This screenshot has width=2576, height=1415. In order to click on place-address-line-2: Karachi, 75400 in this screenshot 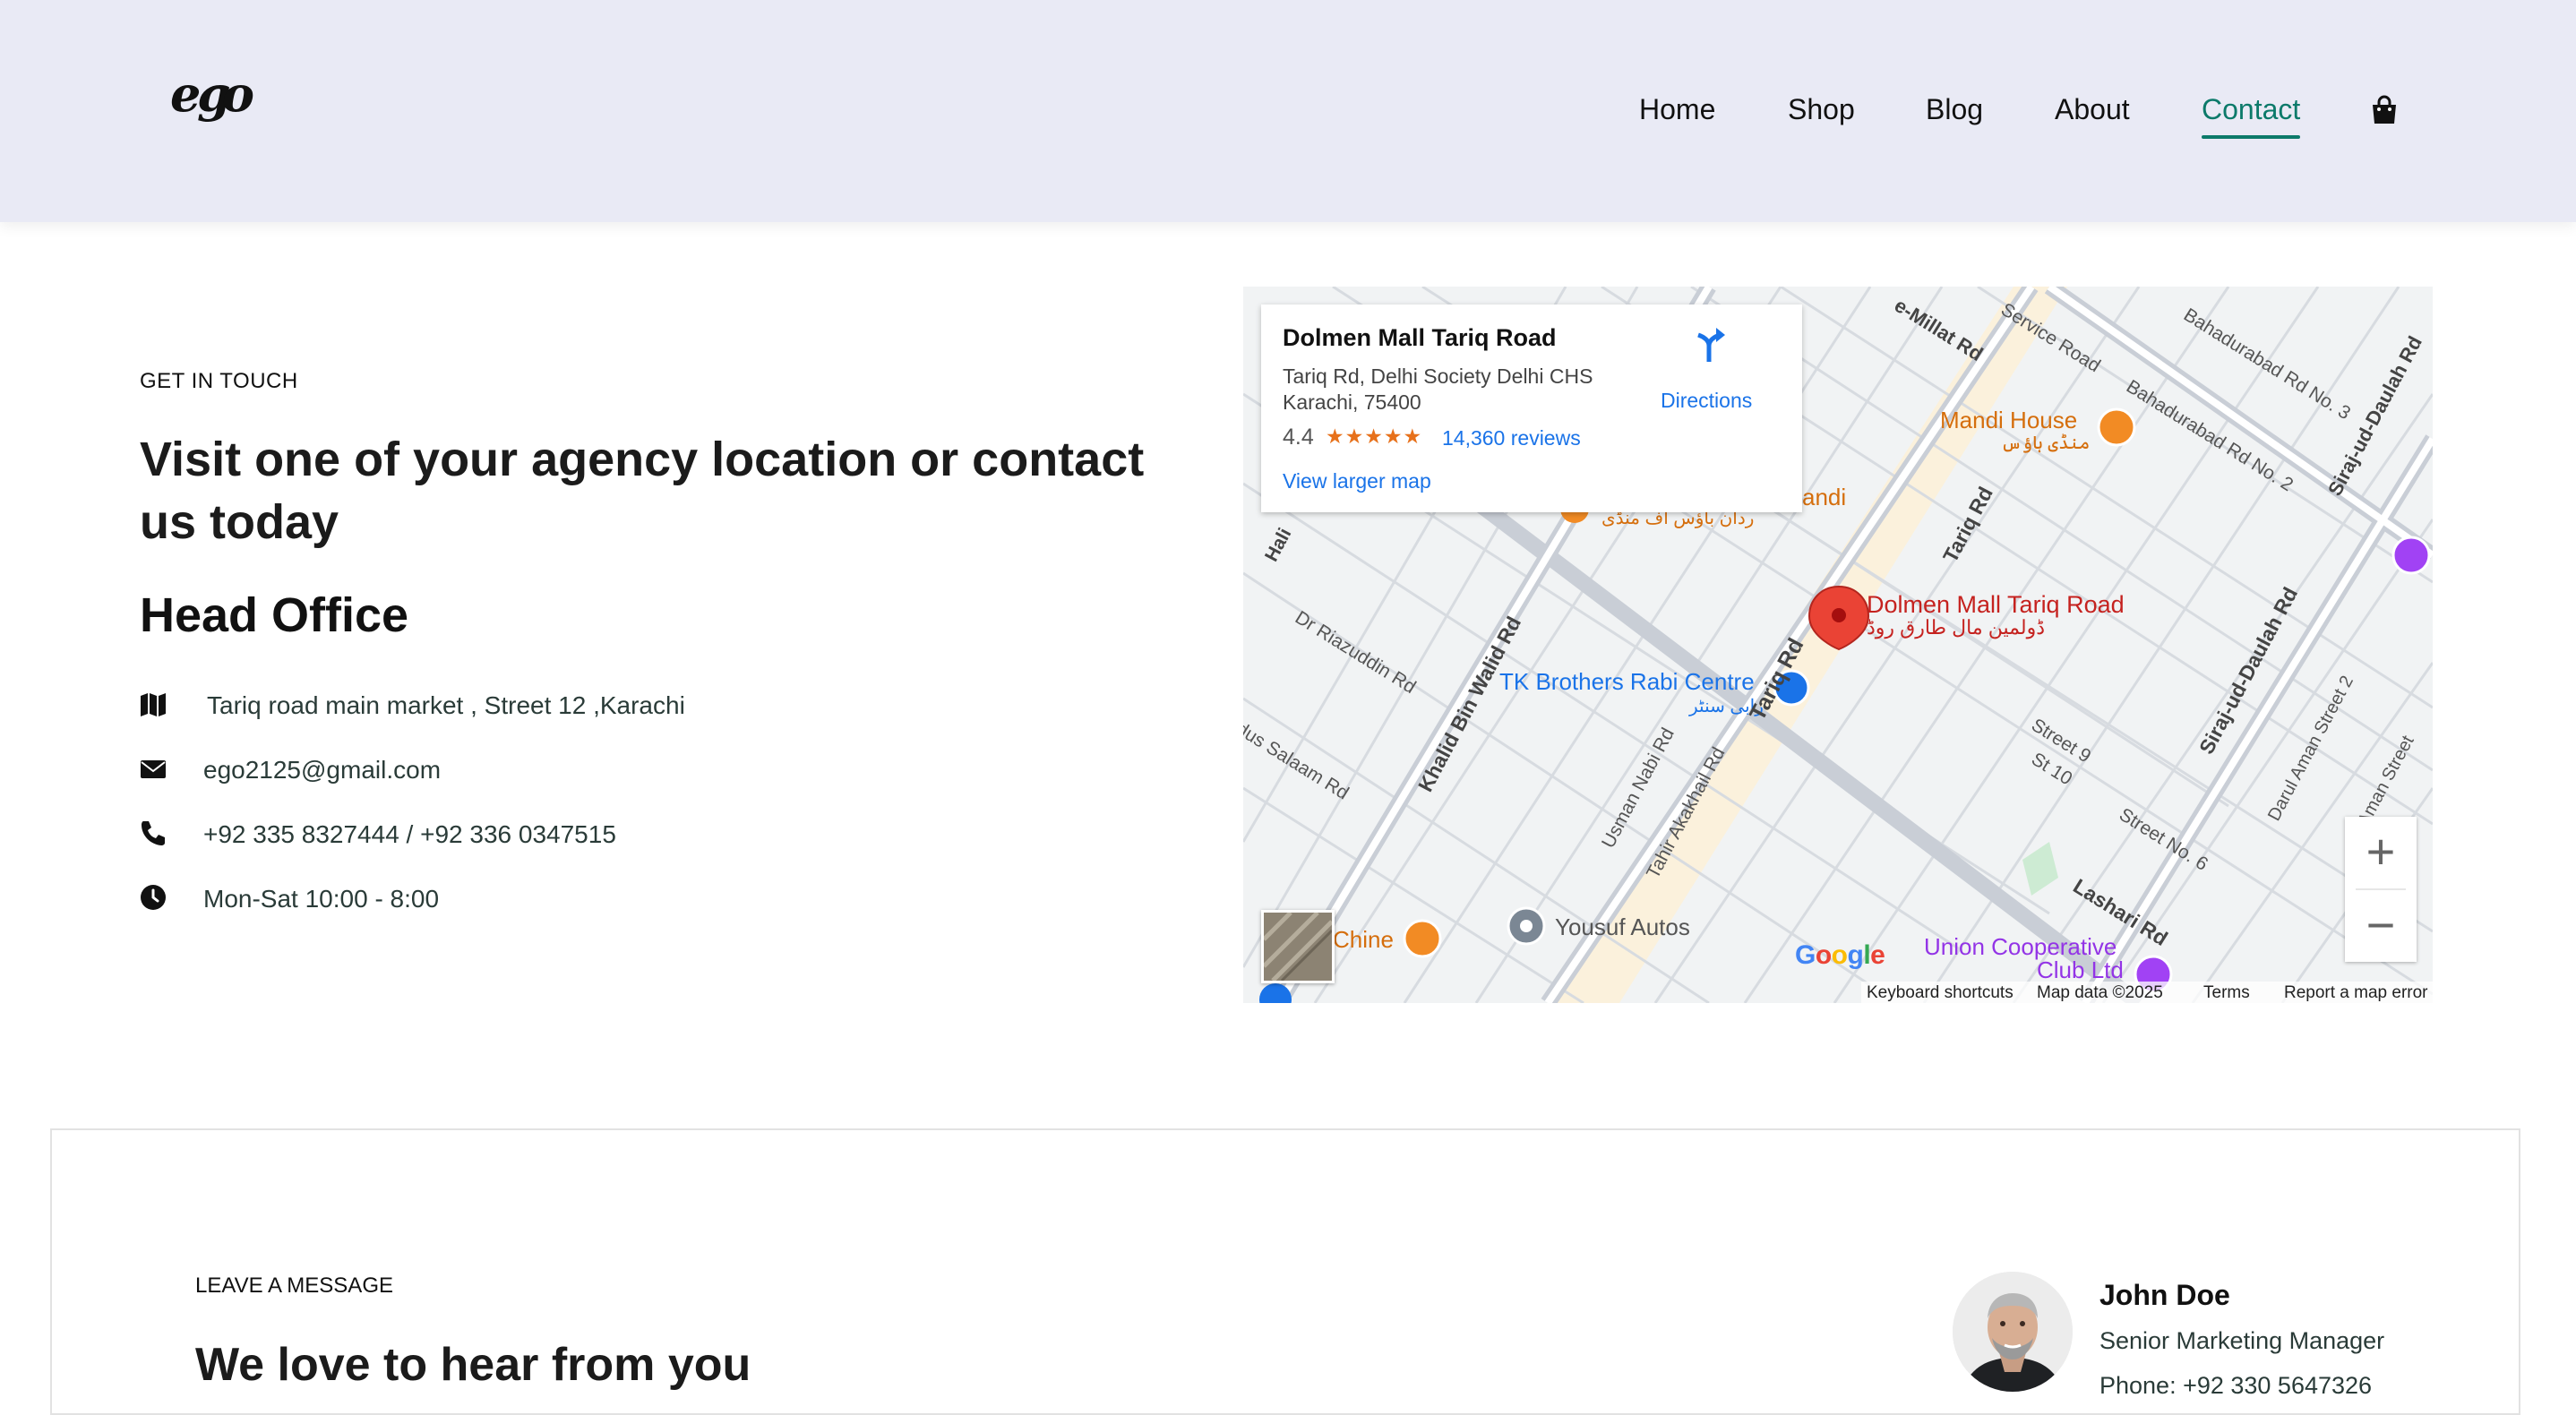, I will do `click(1352, 402)`.